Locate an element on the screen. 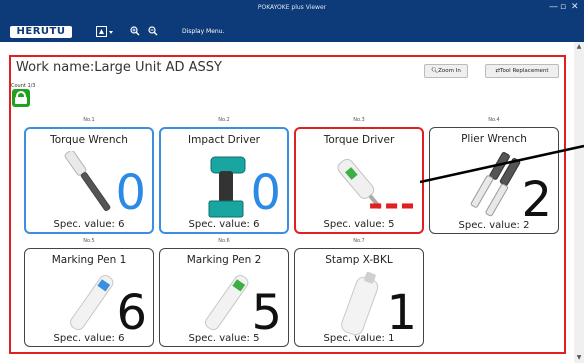 This screenshot has width=584, height=363. tool-replacement-button: ⇄Tool Replacement is located at coordinates (522, 71).